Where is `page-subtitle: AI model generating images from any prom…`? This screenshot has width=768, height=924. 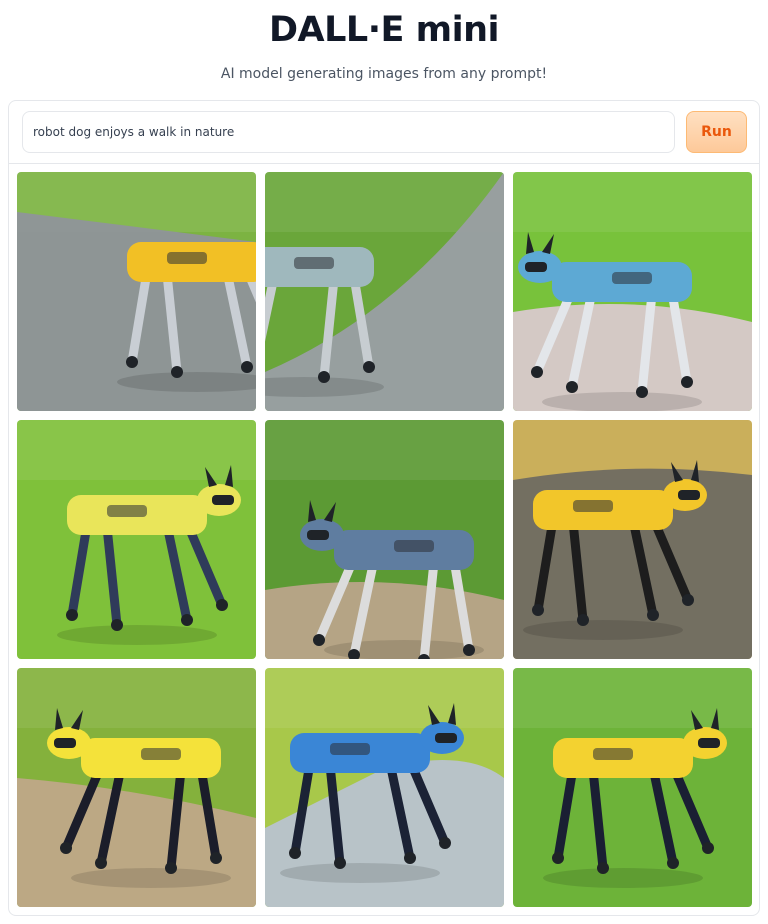
page-subtitle: AI model generating images from any prom… is located at coordinates (384, 74).